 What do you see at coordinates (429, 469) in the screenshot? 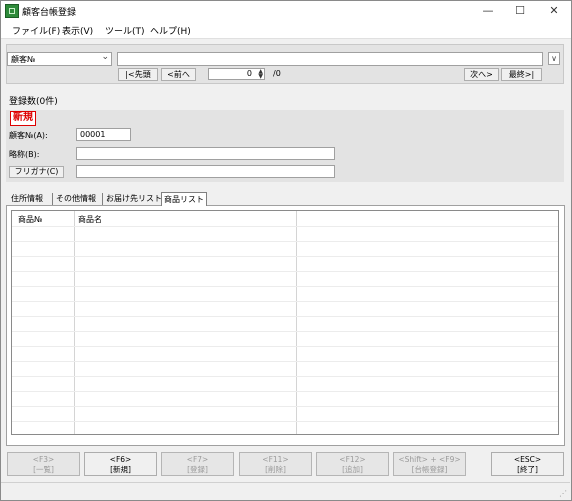
I see `shift-f9-label: [台帳登録]` at bounding box center [429, 469].